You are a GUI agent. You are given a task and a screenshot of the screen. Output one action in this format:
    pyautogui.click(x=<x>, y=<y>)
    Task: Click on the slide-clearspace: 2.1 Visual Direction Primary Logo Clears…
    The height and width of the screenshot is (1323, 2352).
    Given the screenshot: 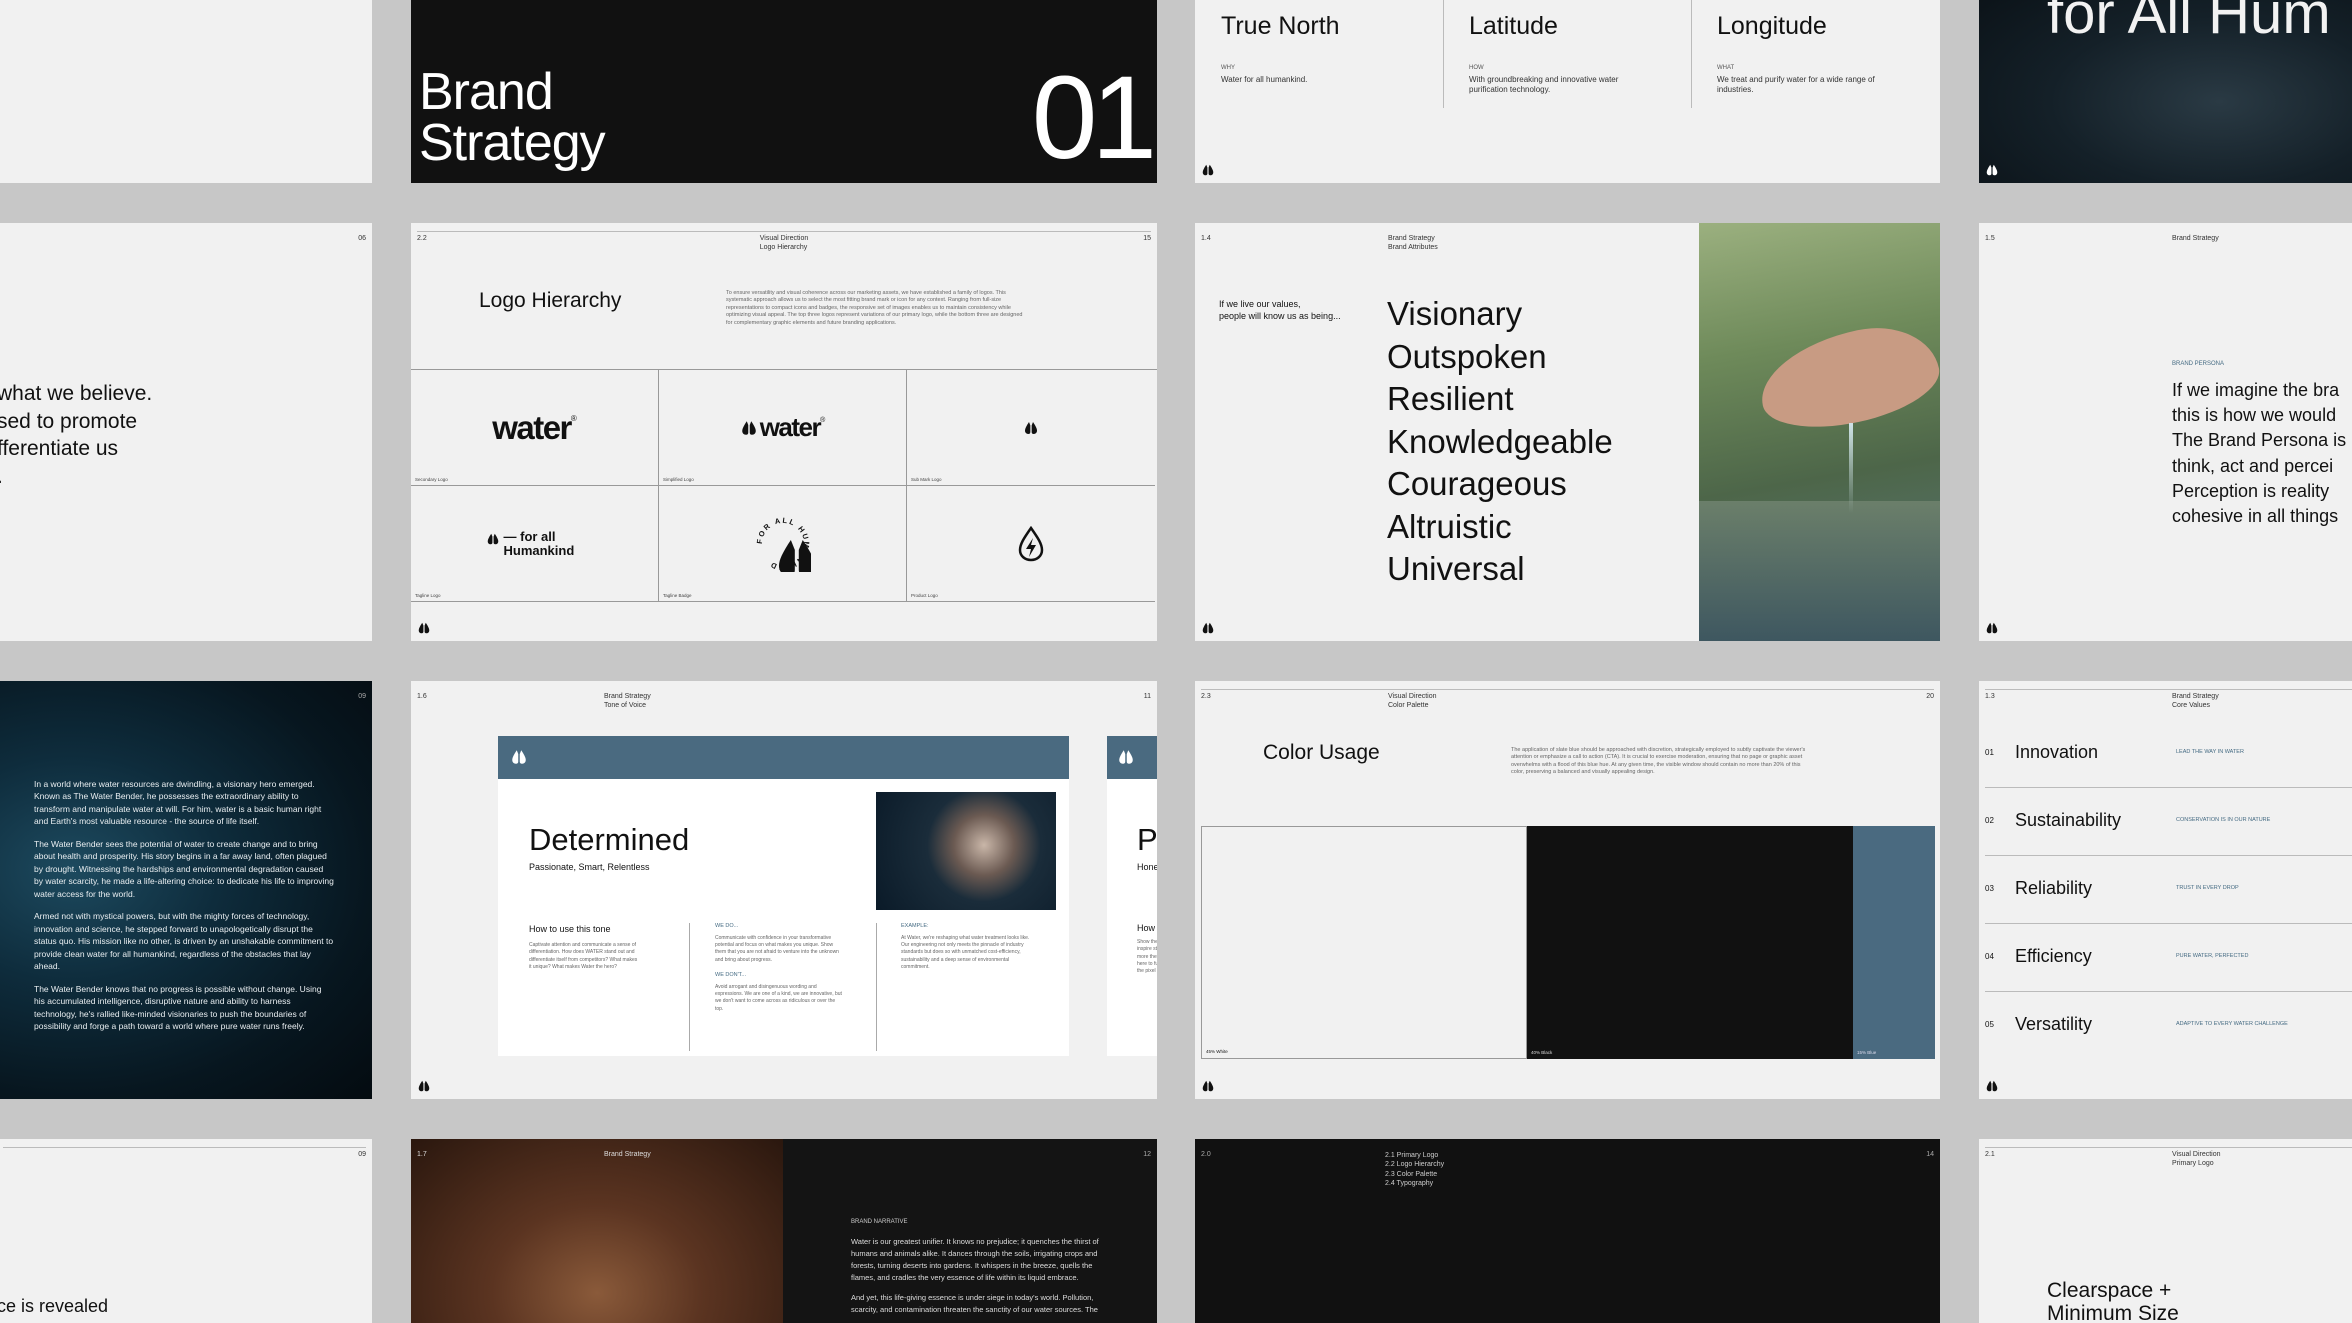 What is the action you would take?
    pyautogui.click(x=2165, y=1231)
    